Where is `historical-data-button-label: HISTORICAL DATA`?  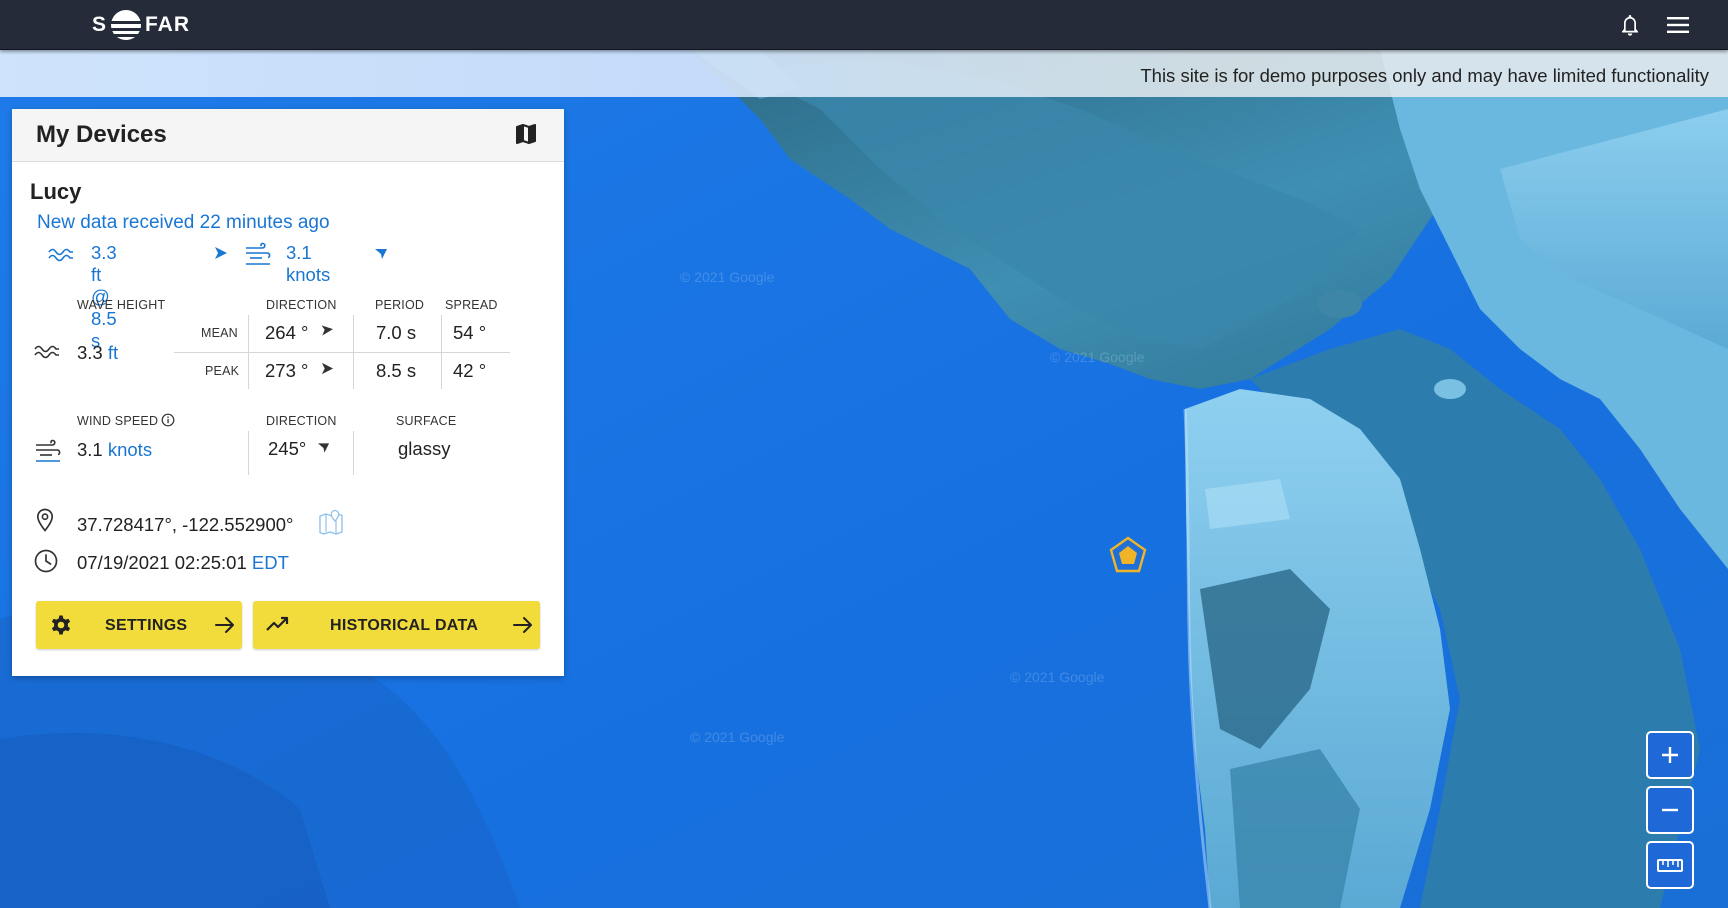
historical-data-button-label: HISTORICAL DATA is located at coordinates (404, 625).